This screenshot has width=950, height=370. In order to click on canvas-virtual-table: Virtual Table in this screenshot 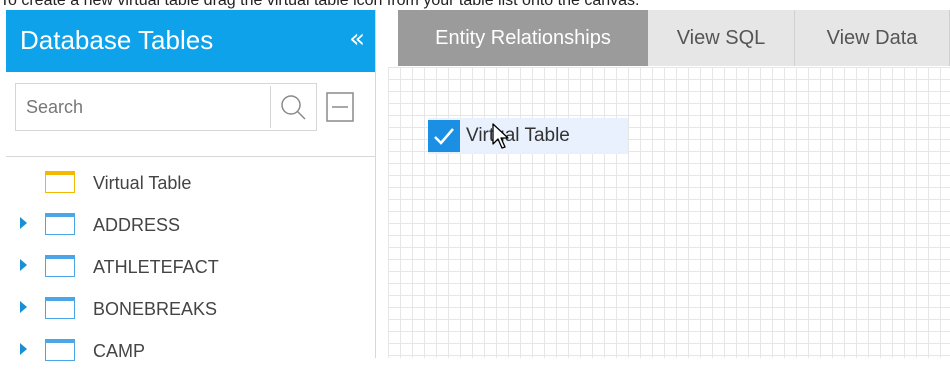, I will do `click(528, 136)`.